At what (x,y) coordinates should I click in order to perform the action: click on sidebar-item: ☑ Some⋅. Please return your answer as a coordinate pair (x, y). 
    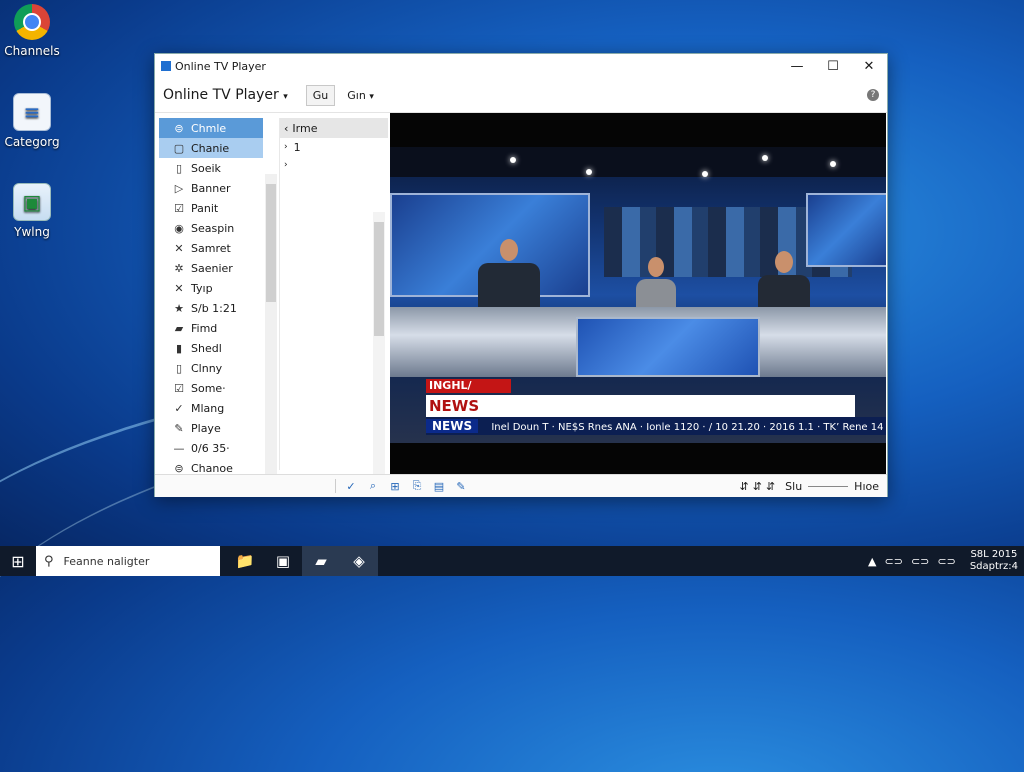
    Looking at the image, I should click on (211, 388).